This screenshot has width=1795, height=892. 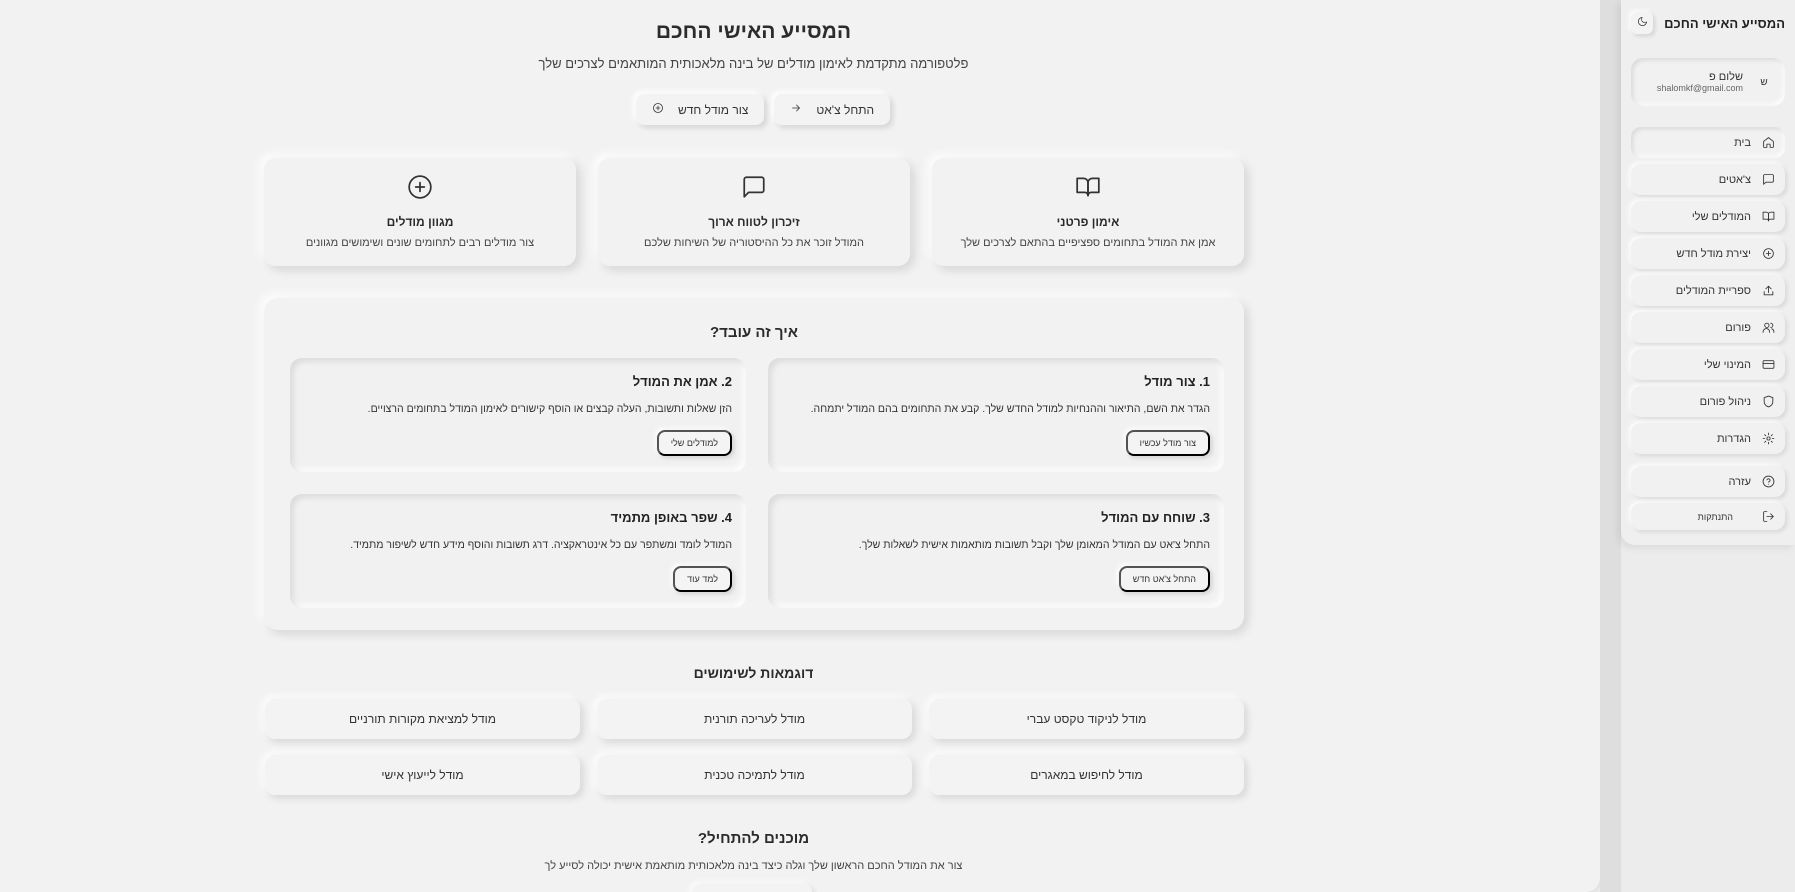 What do you see at coordinates (1610, 446) in the screenshot?
I see `scrollbar-track` at bounding box center [1610, 446].